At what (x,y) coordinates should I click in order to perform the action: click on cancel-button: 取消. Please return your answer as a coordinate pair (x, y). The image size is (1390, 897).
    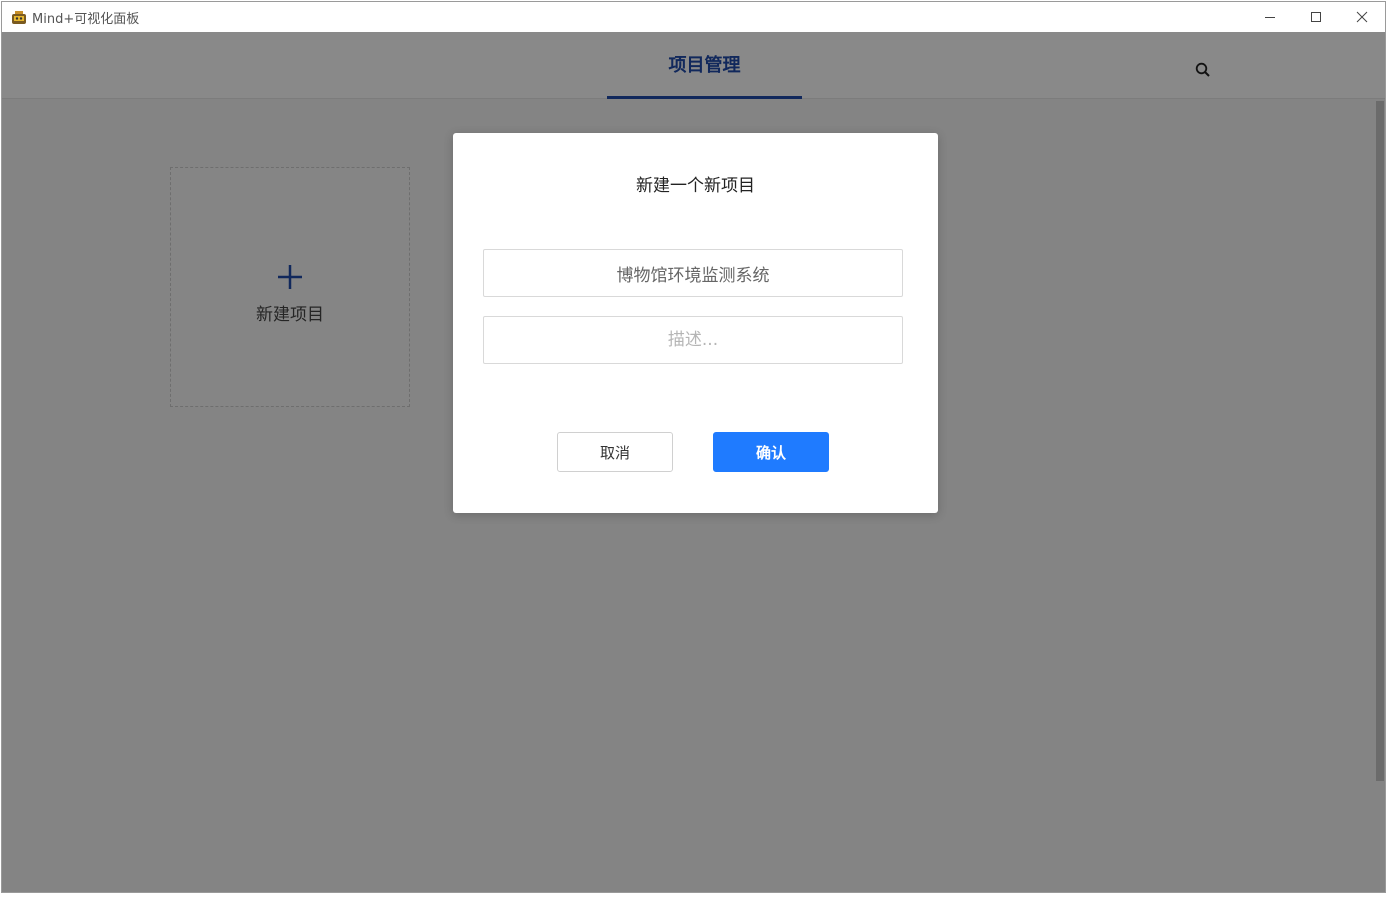
    Looking at the image, I should click on (615, 452).